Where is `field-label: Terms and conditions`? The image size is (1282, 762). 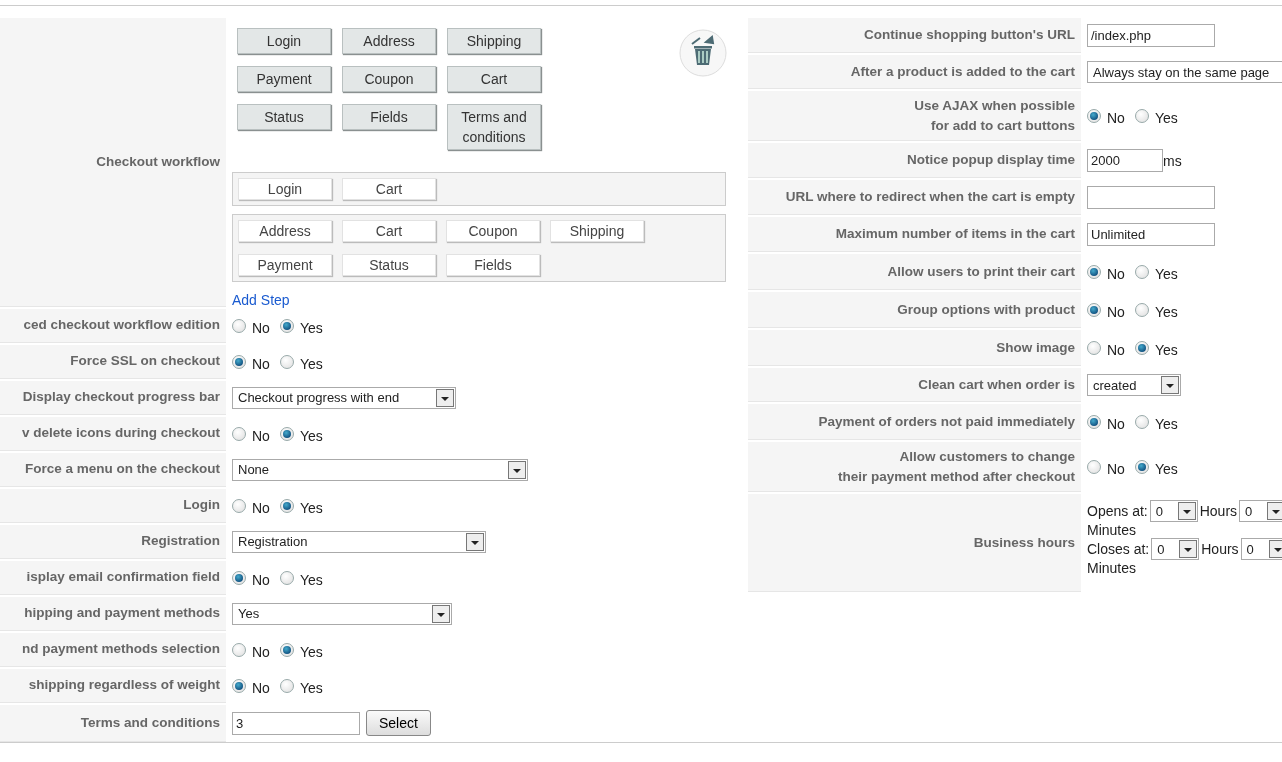
field-label: Terms and conditions is located at coordinates (150, 722).